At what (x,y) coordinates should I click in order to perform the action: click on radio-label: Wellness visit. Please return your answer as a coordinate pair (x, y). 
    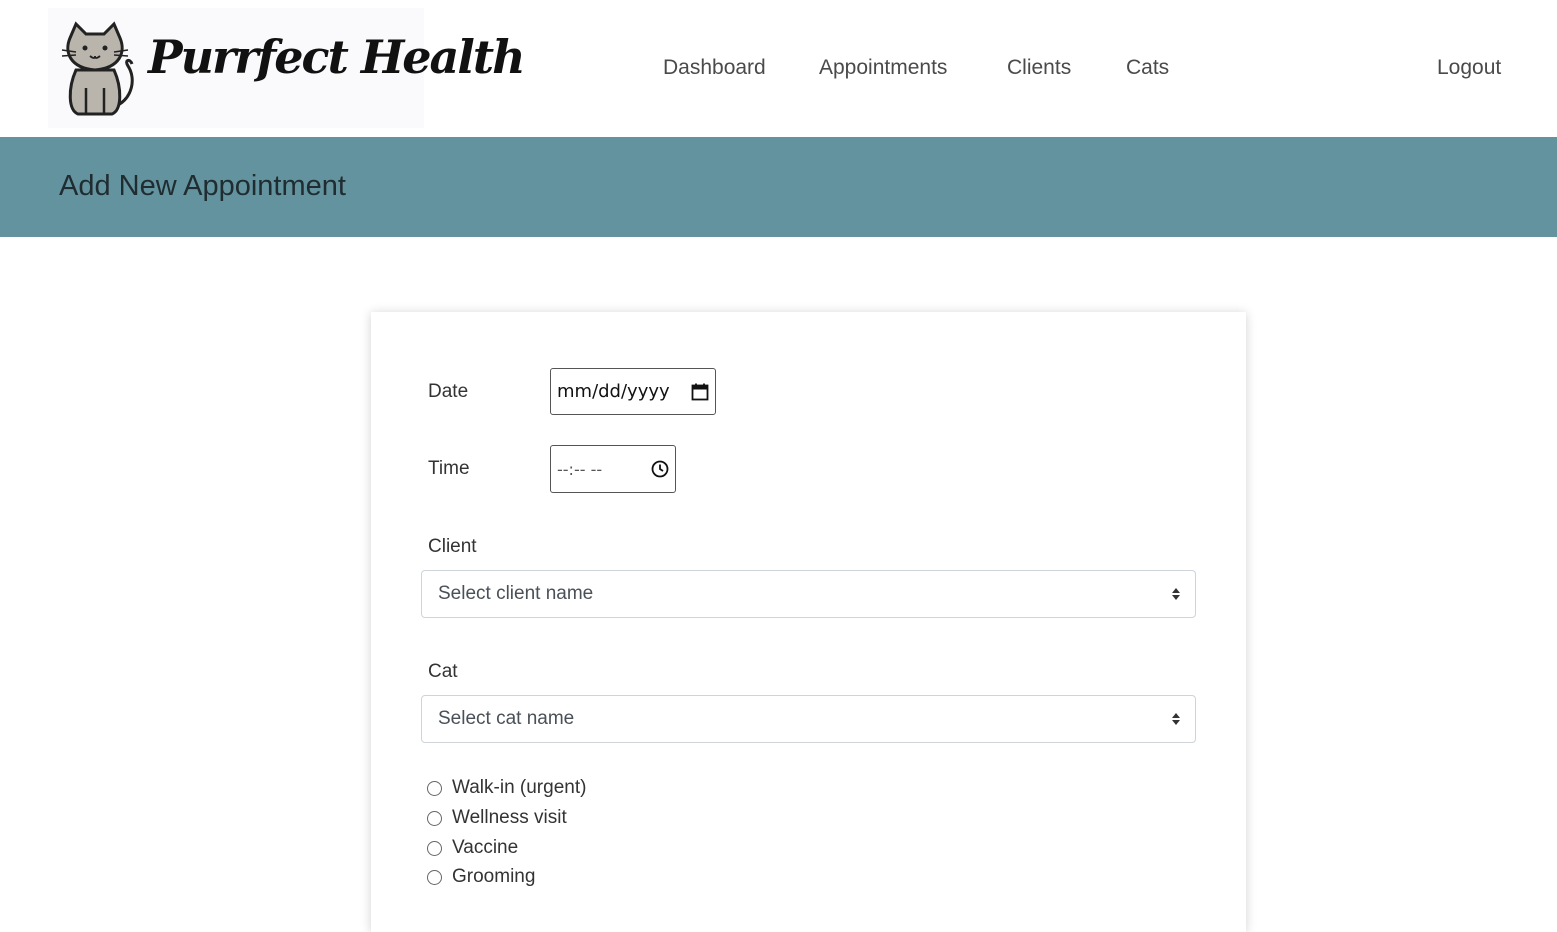
    Looking at the image, I should click on (509, 817).